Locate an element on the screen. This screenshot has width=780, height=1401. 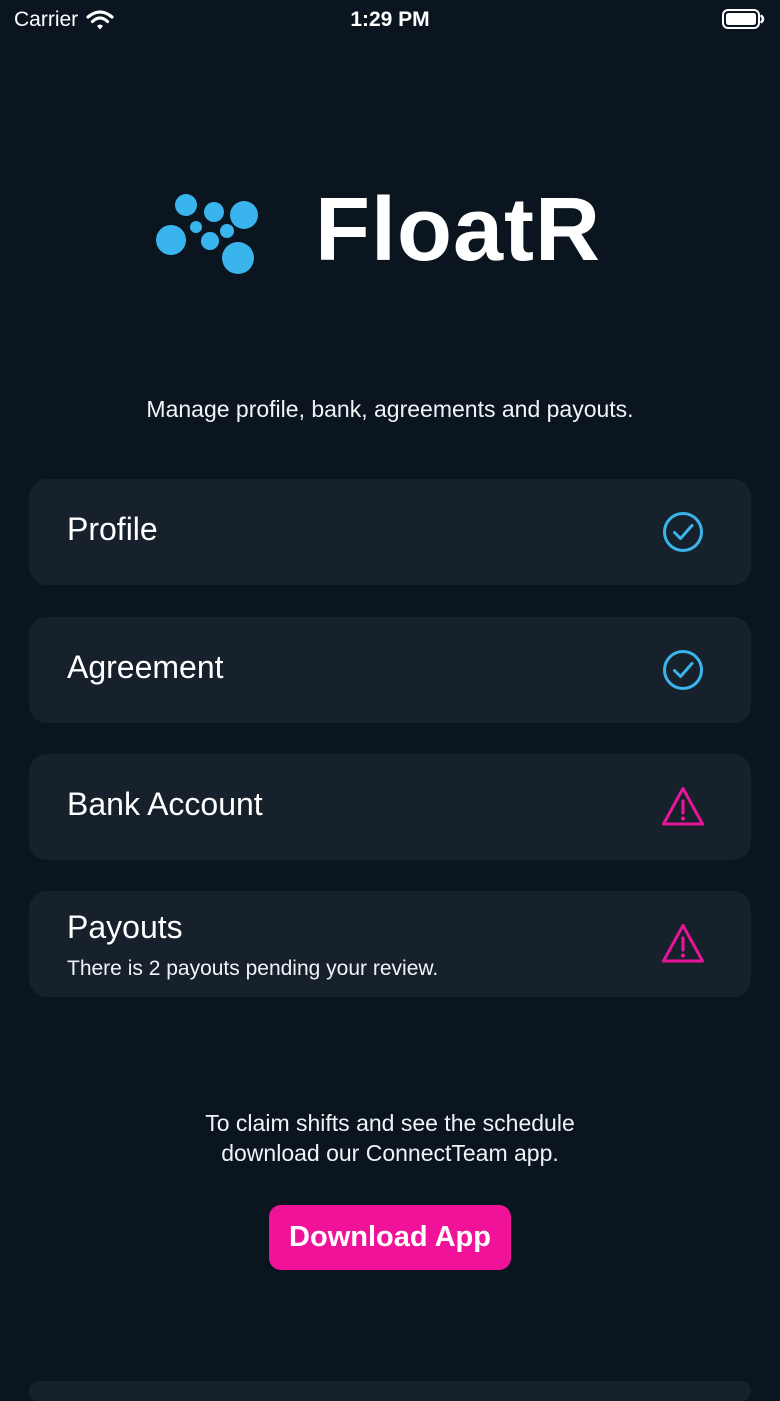
claim-text-line2: download our ConnectTeam app. is located at coordinates (390, 1153).